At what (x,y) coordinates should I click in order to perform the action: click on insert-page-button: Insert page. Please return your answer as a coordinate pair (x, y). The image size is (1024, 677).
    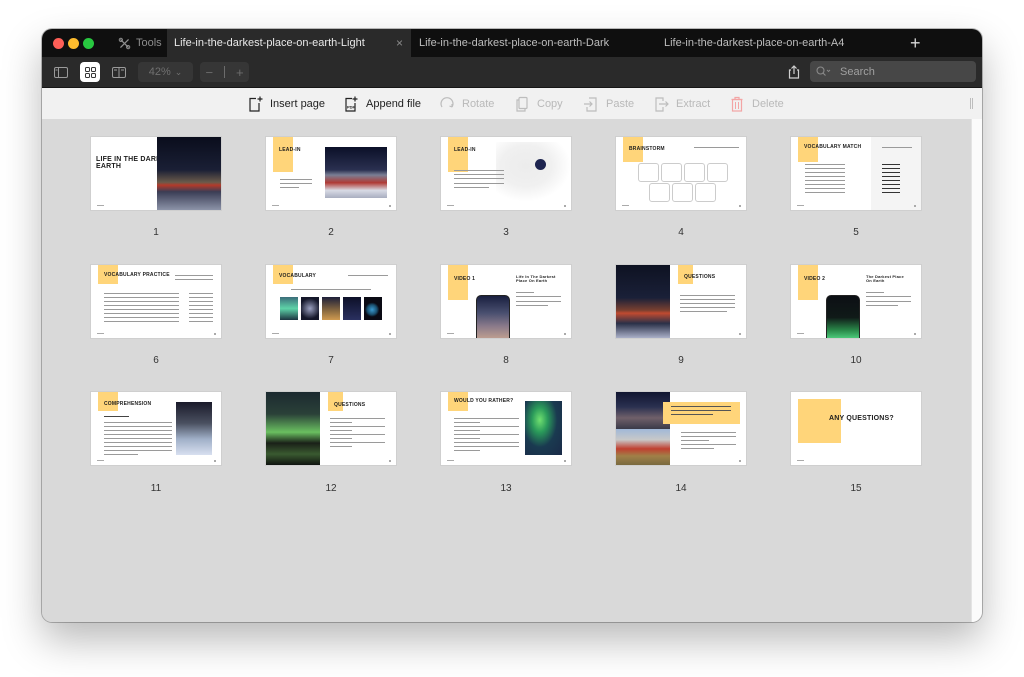
    Looking at the image, I should click on (286, 103).